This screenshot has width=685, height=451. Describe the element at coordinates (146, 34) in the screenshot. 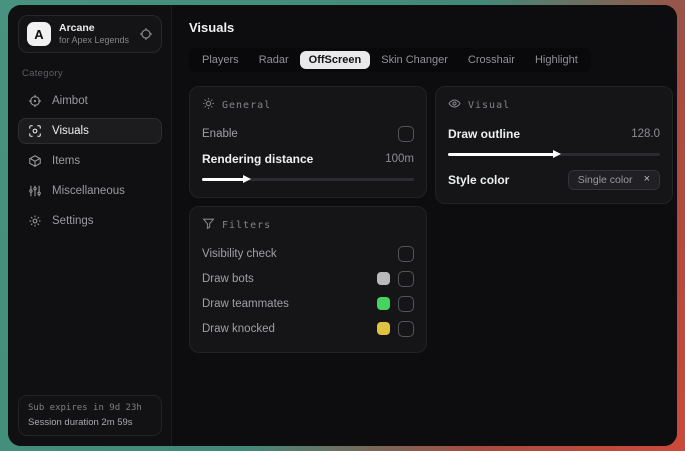

I see `target-icon` at that location.